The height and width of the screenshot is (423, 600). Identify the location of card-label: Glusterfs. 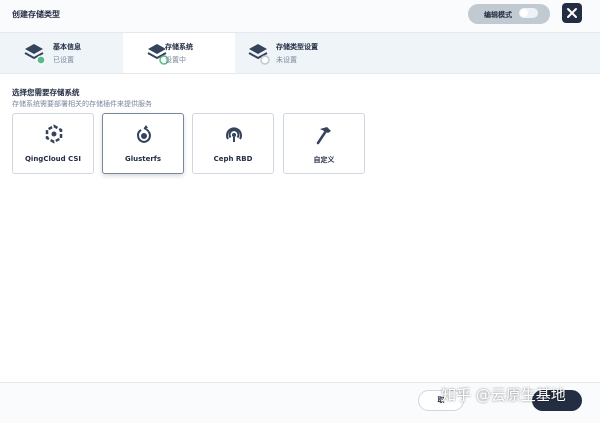
(143, 159).